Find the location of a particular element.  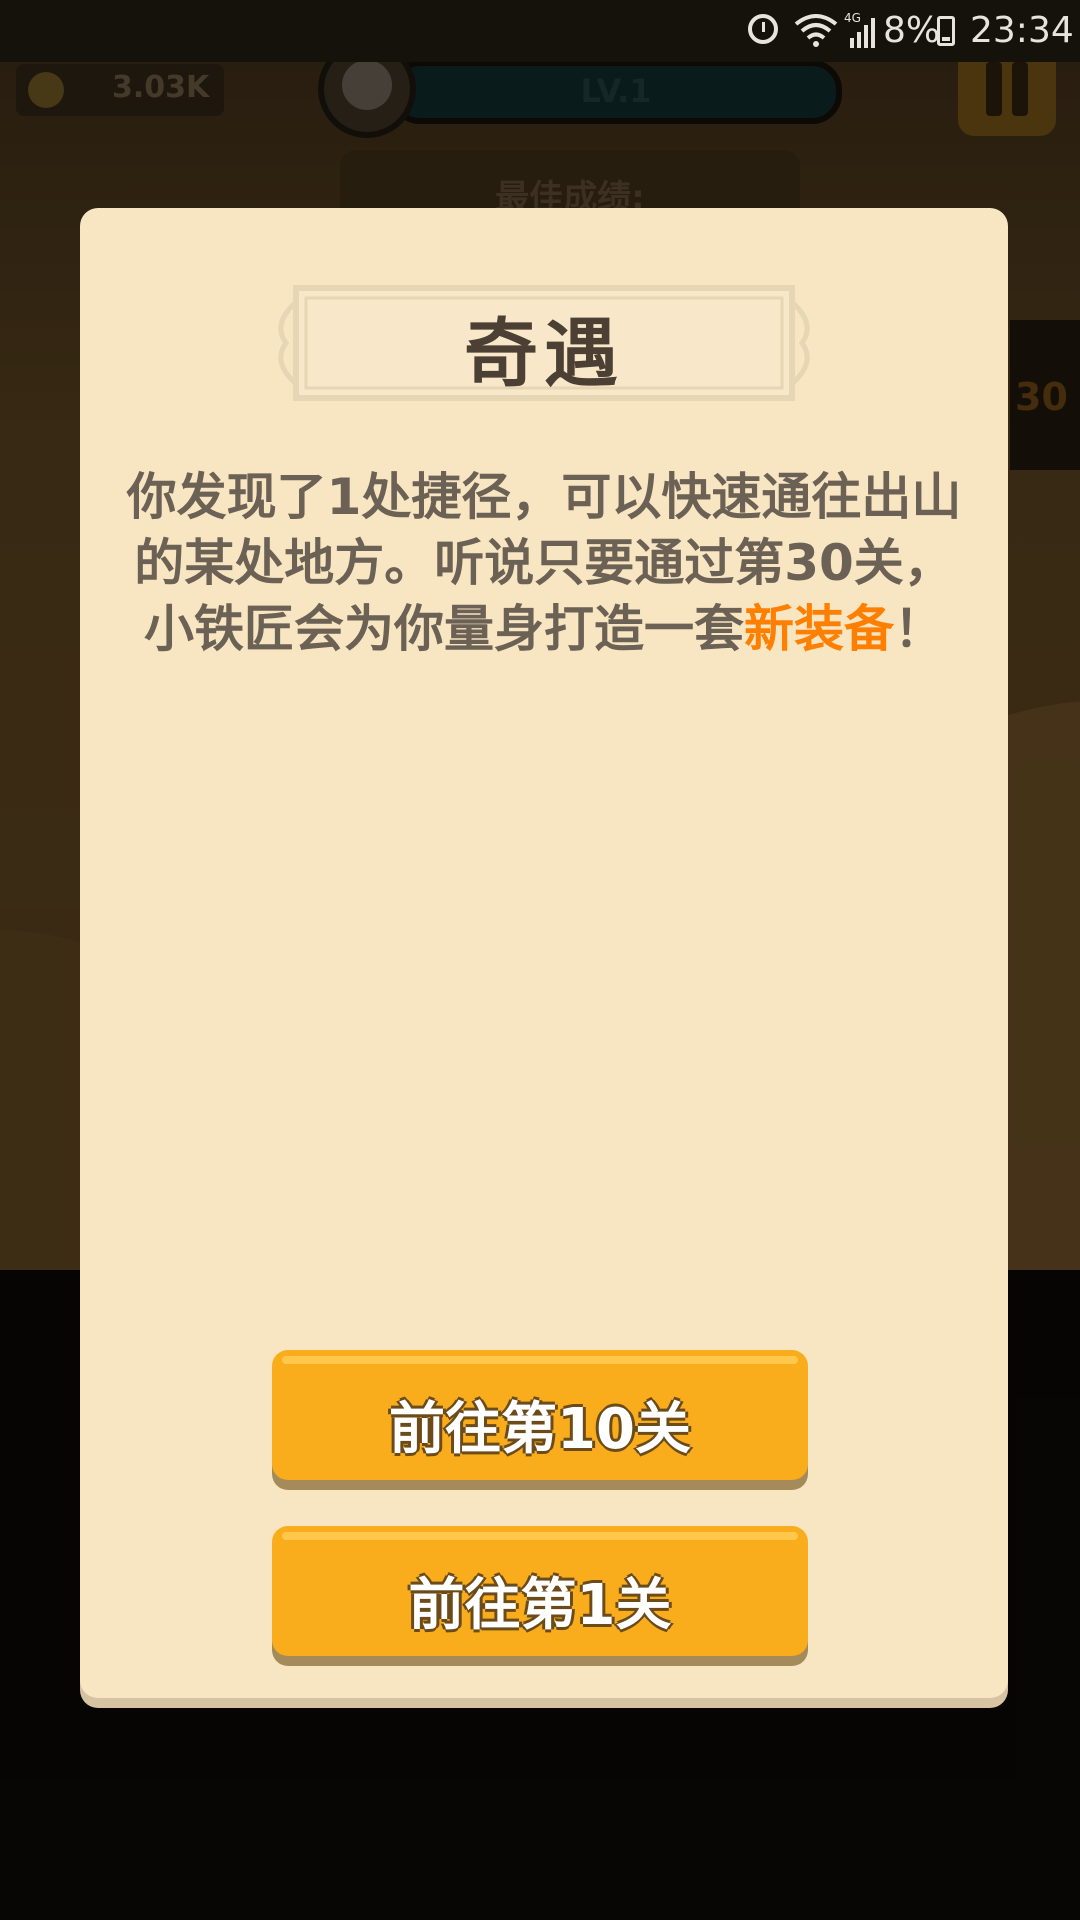

title-plaque: 奇遇 is located at coordinates (544, 343).